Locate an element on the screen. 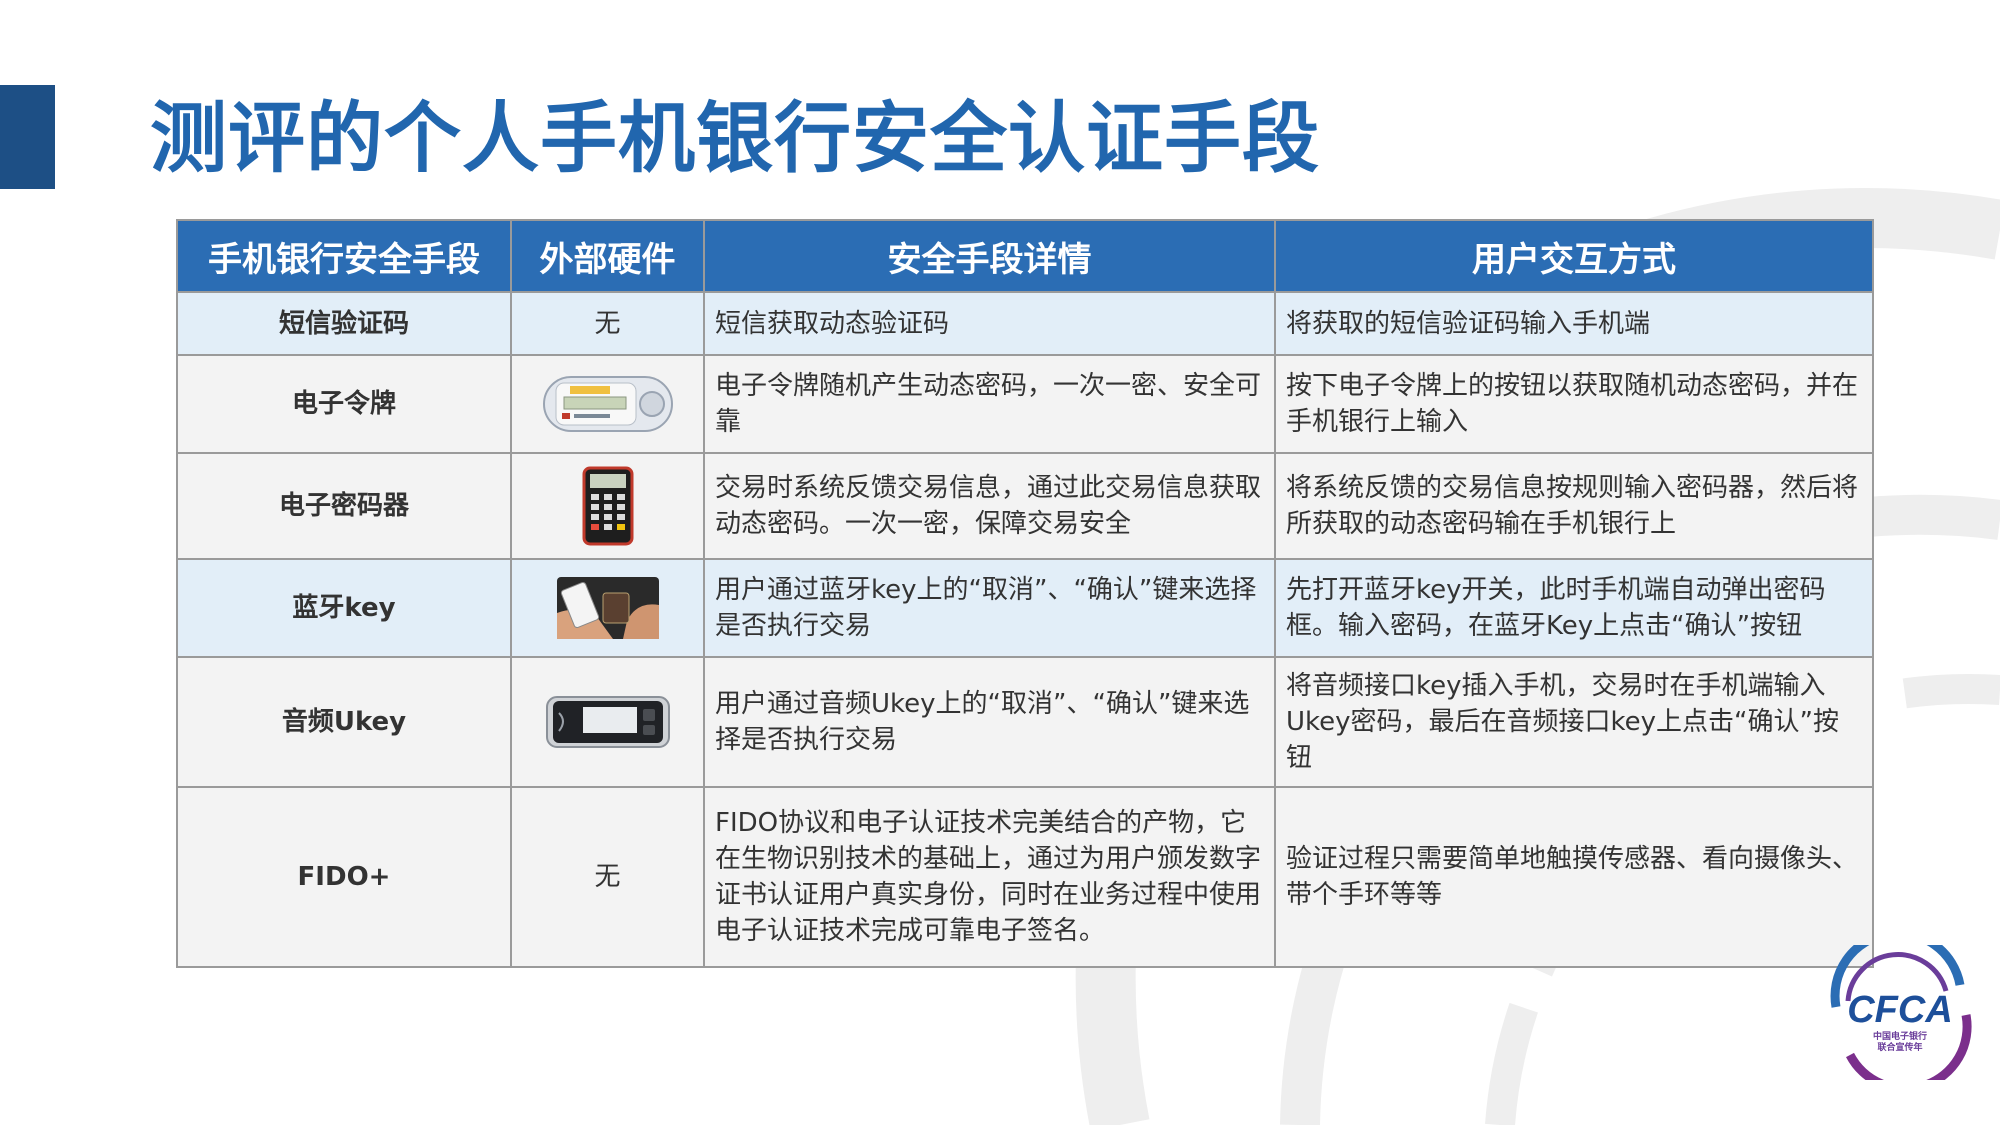  logo-text: CFCA is located at coordinates (1900, 1010).